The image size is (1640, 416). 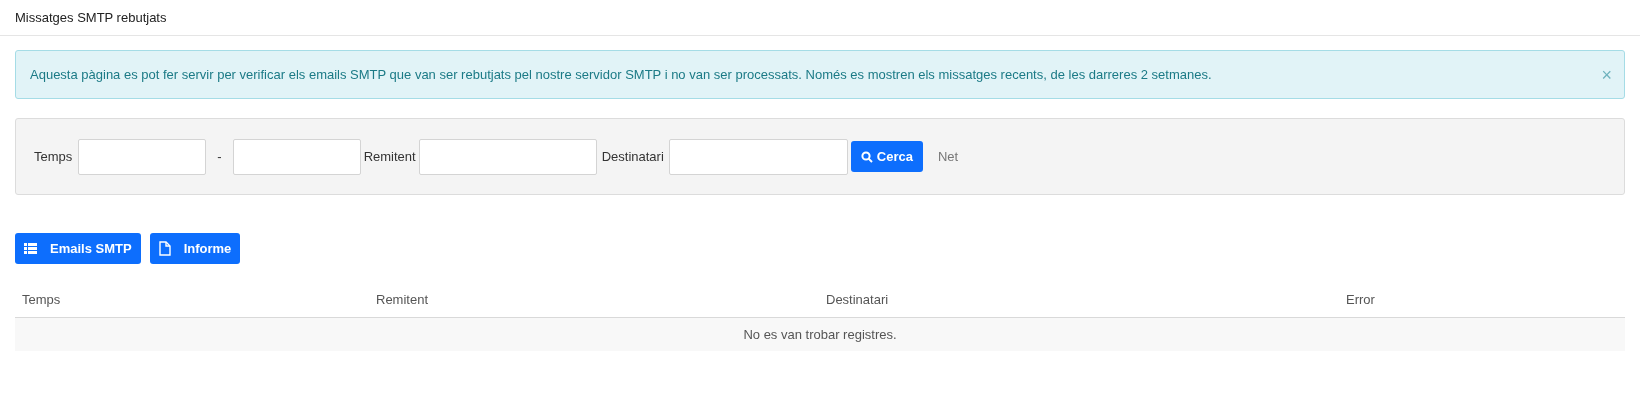 I want to click on recipient-field, so click(x=758, y=156).